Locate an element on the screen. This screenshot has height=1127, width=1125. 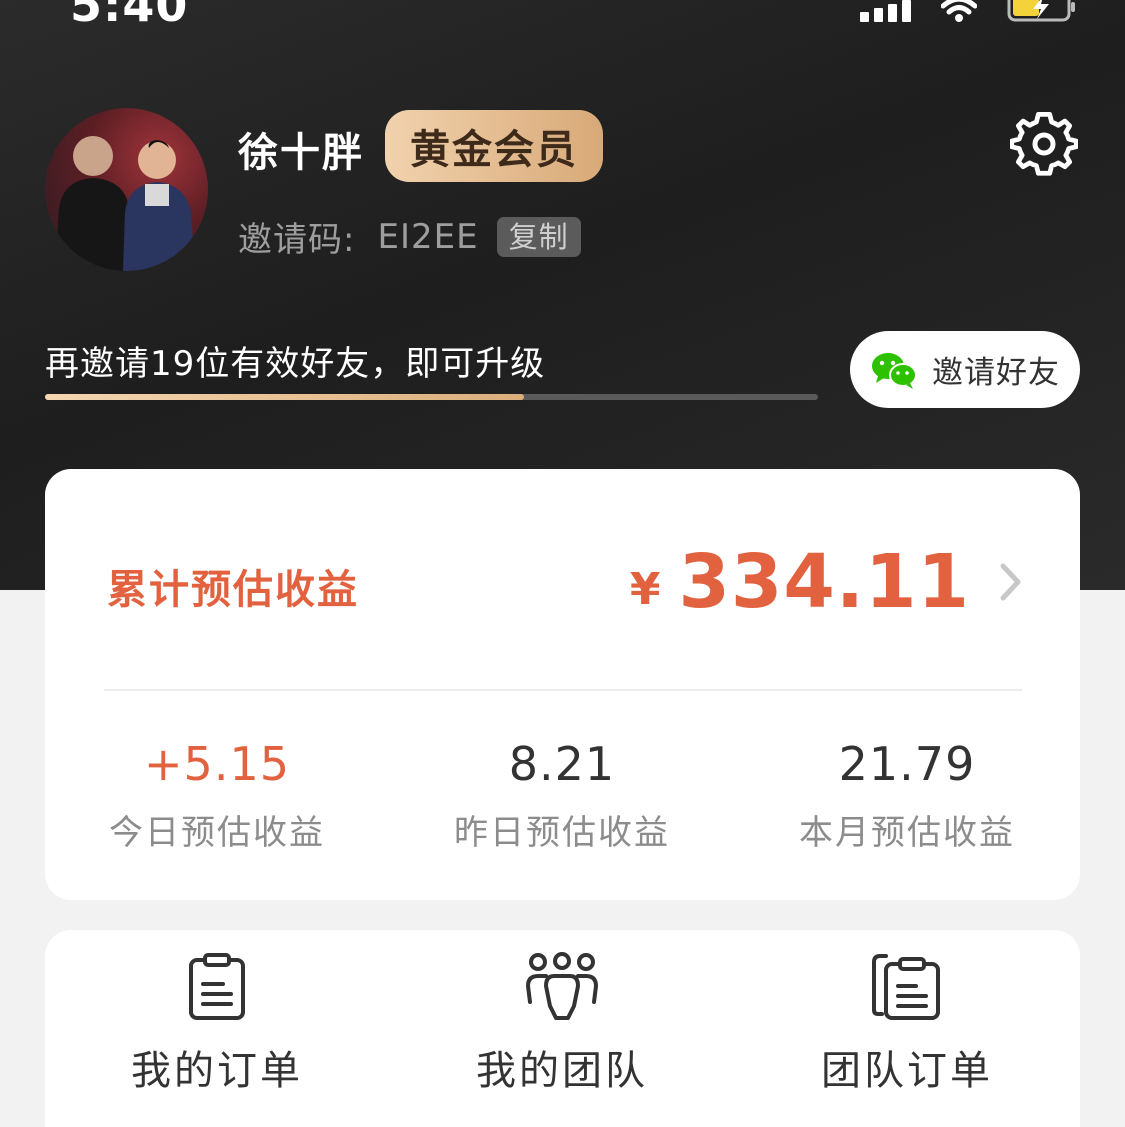
settings-gear-icon is located at coordinates (1044, 144).